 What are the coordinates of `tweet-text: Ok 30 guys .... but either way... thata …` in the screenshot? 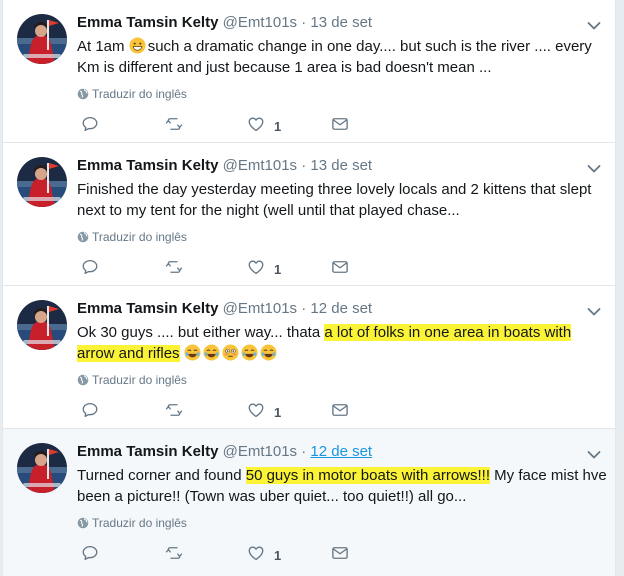 It's located at (344, 343).